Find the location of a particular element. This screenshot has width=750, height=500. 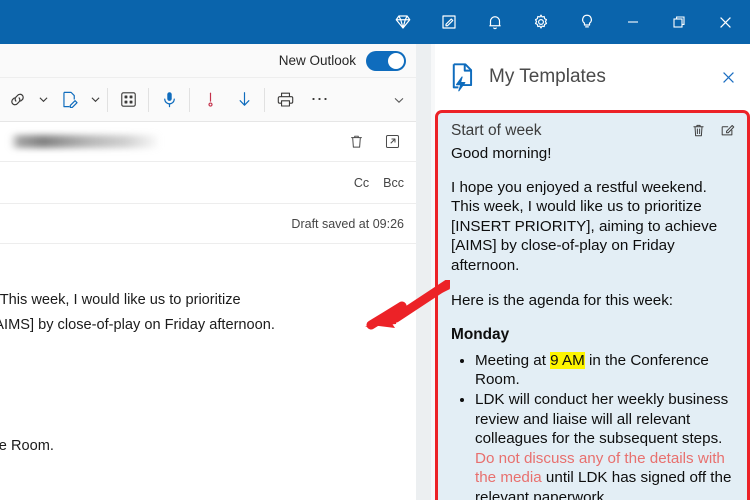

microphone-icon is located at coordinates (169, 100).